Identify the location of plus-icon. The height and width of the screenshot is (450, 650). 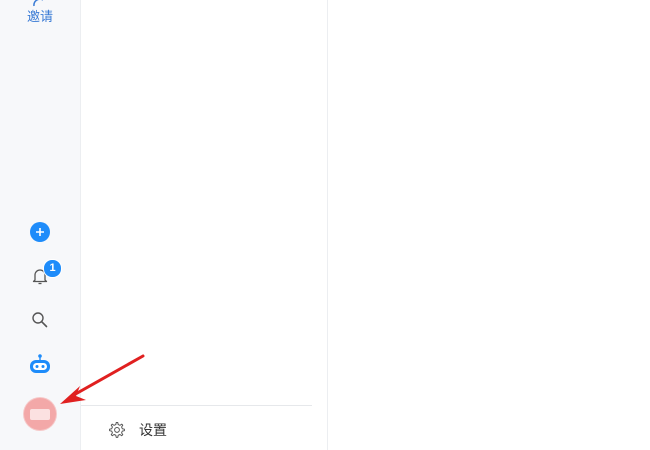
(40, 232).